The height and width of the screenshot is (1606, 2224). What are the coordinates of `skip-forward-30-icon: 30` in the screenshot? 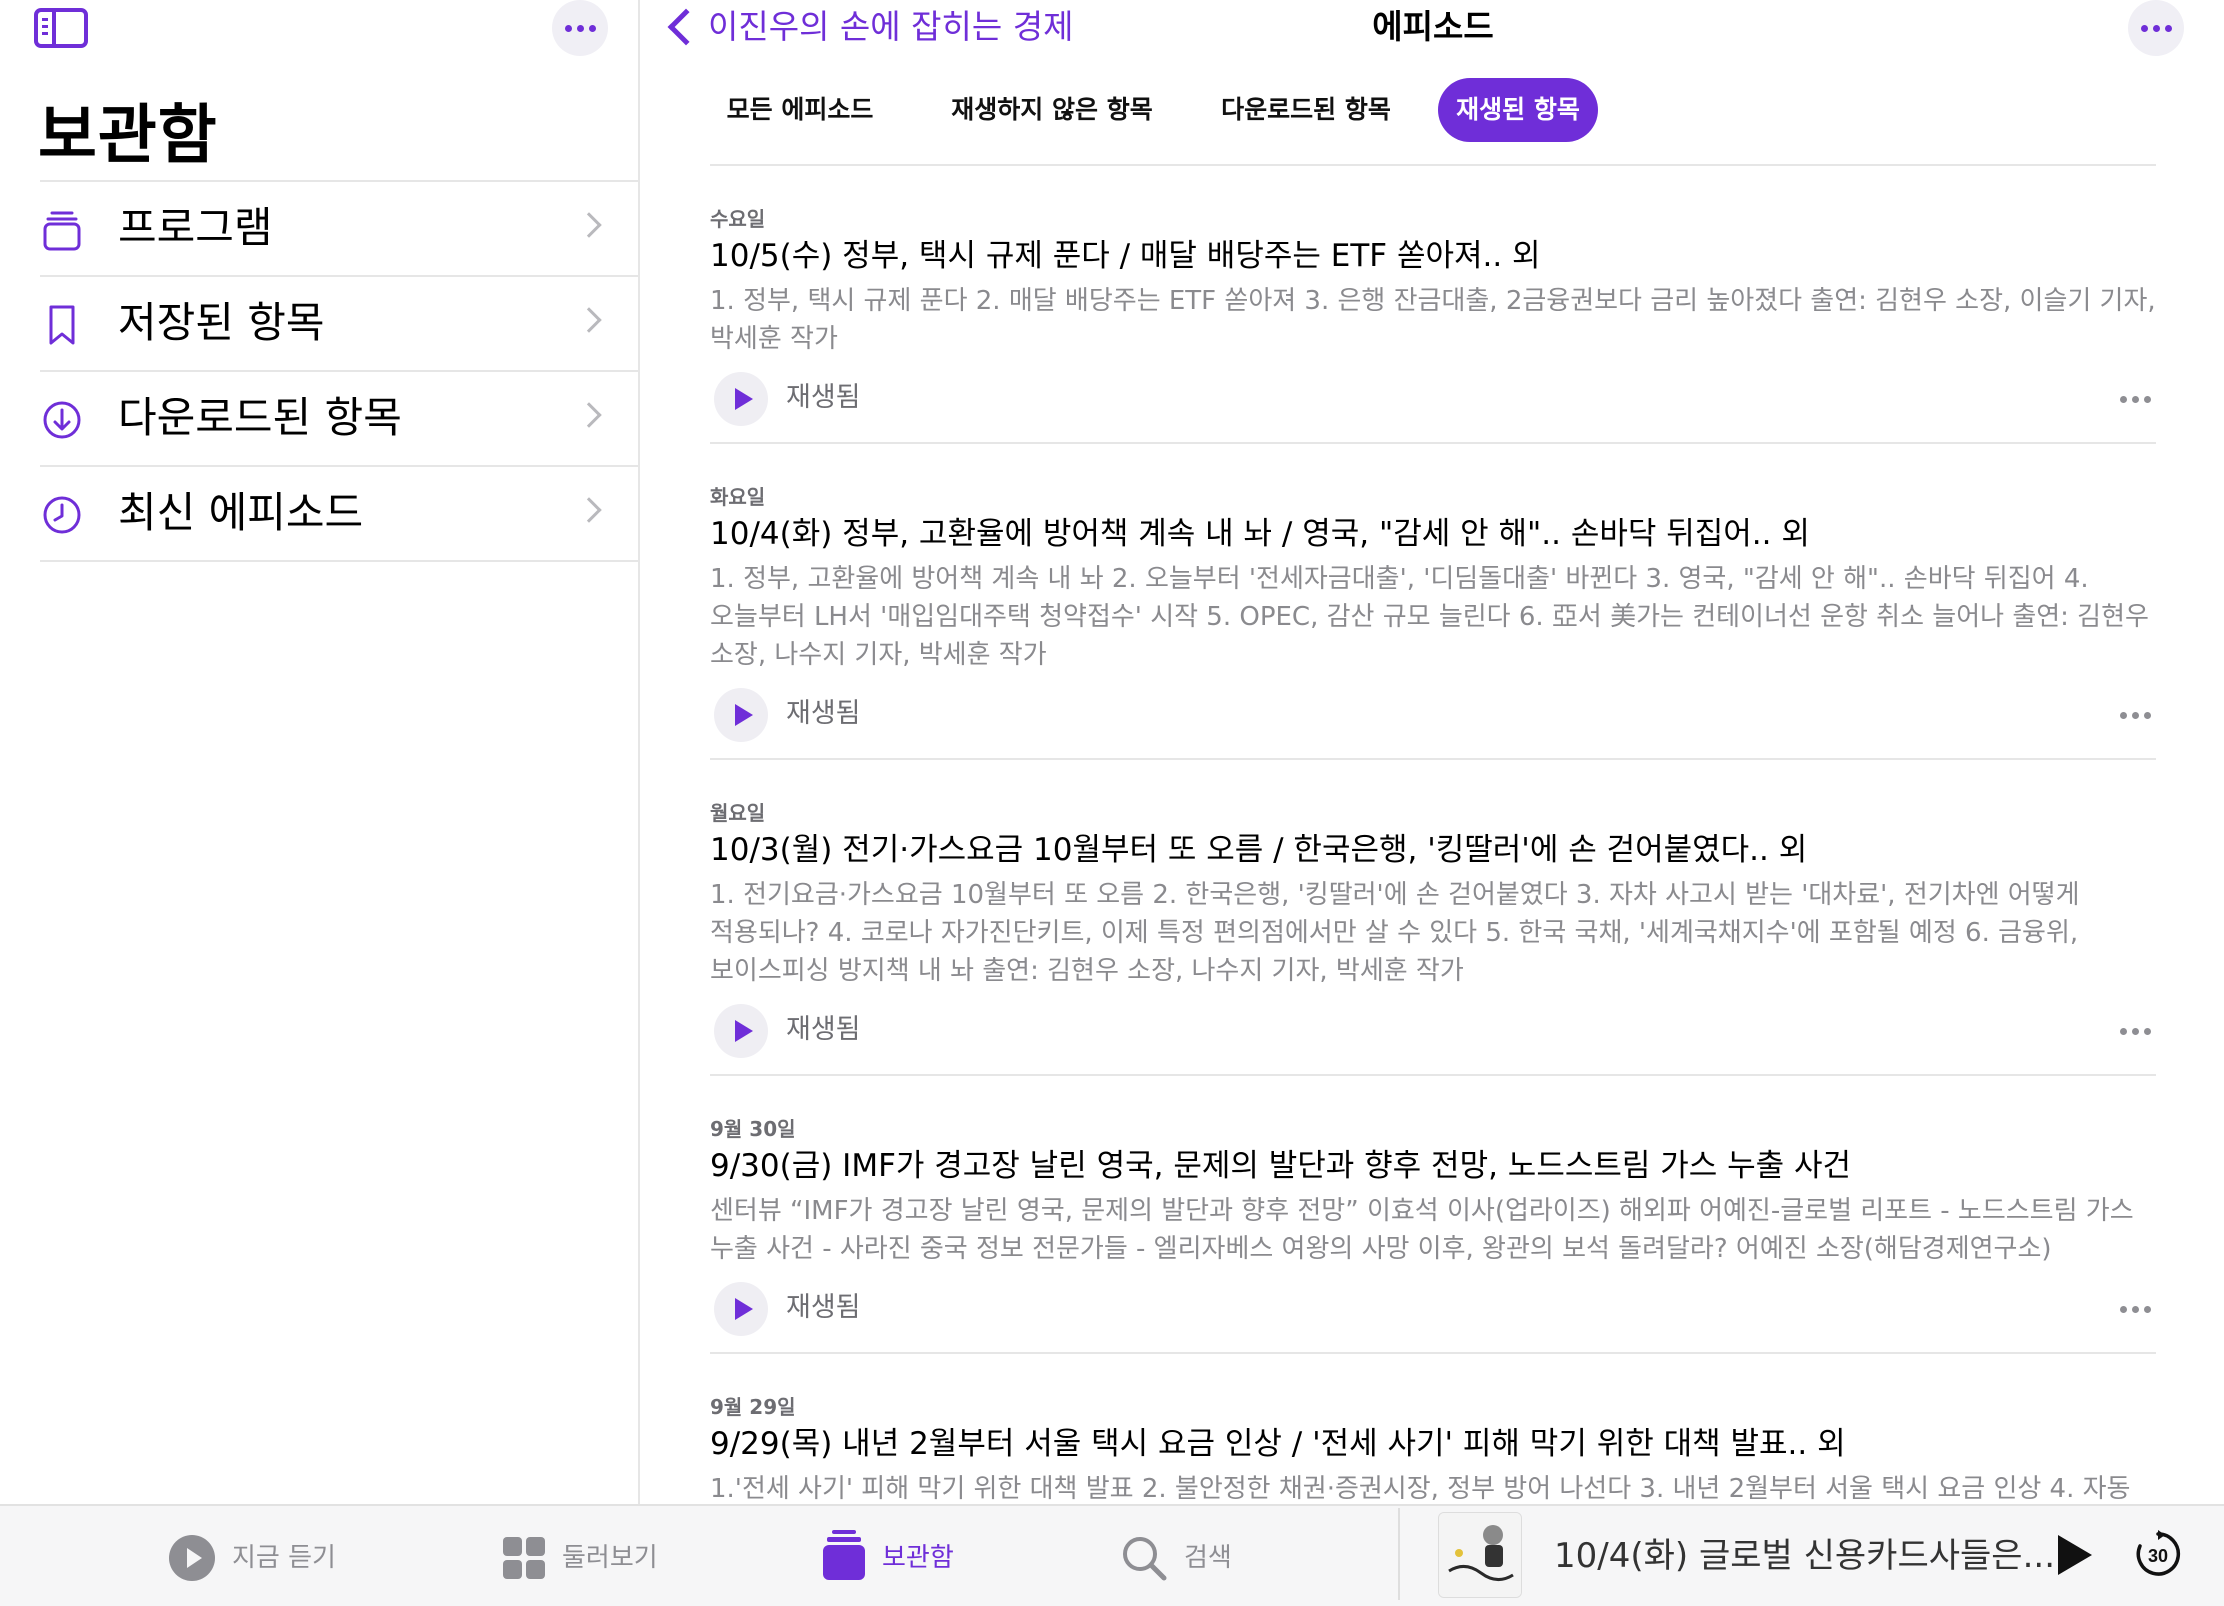 It's located at (2158, 1554).